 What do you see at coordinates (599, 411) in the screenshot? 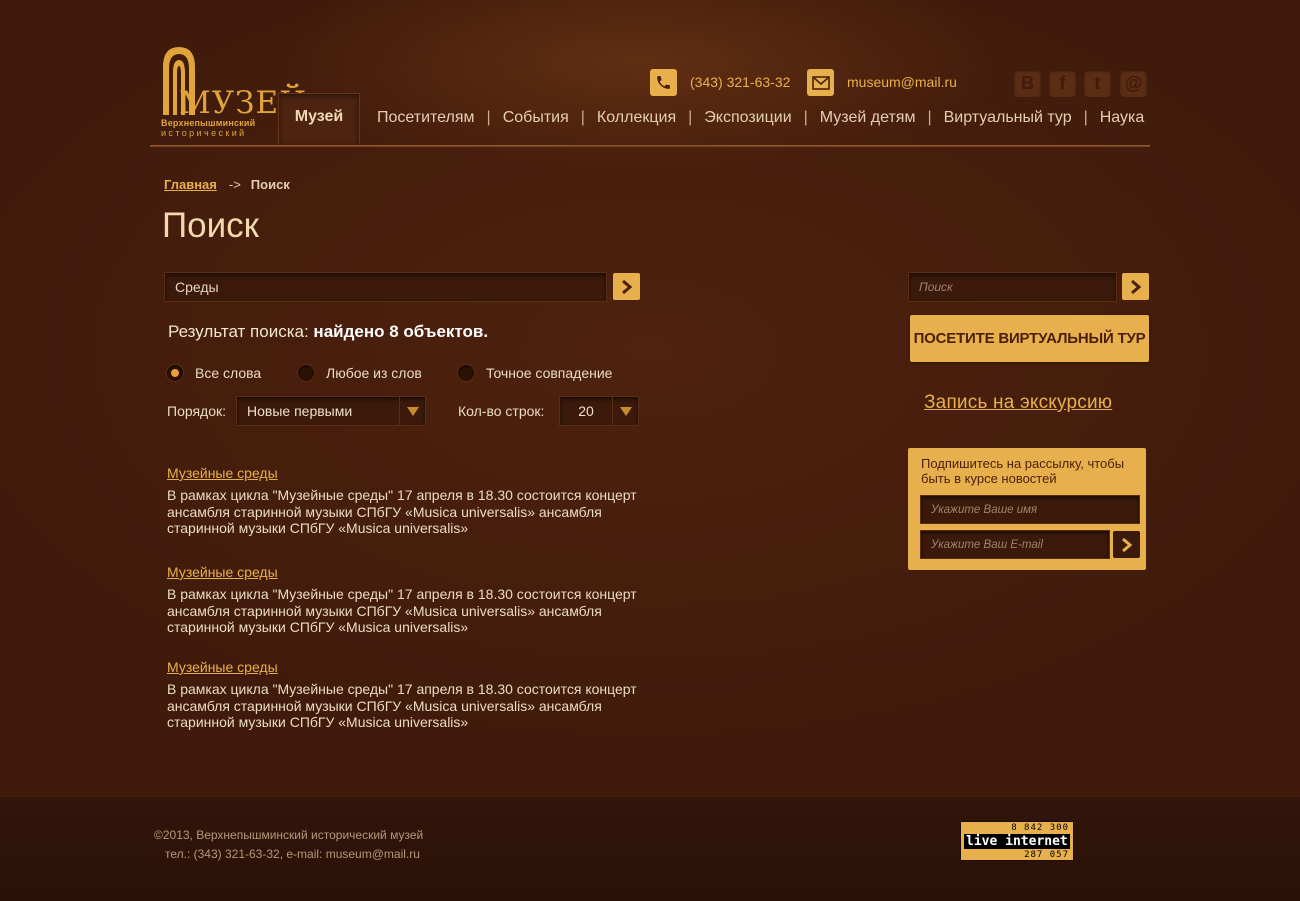
I see `rows-select: 20` at bounding box center [599, 411].